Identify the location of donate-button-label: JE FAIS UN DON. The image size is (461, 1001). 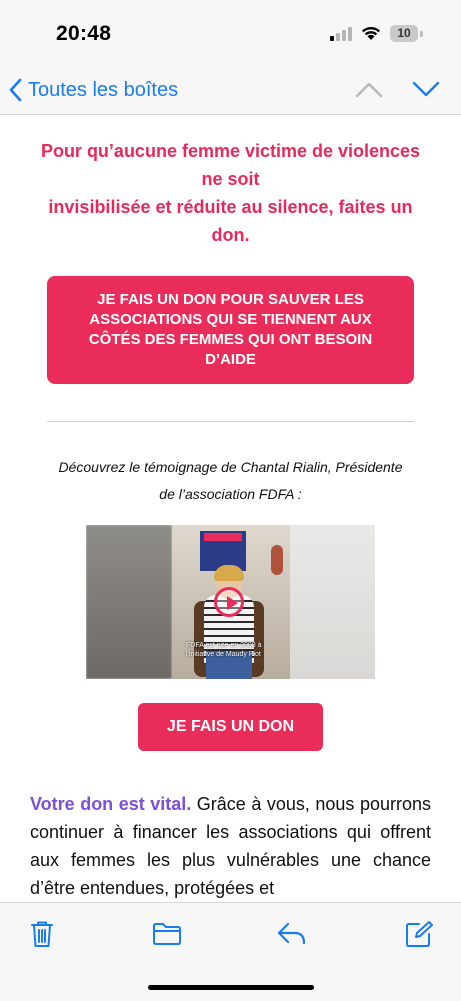
(230, 726).